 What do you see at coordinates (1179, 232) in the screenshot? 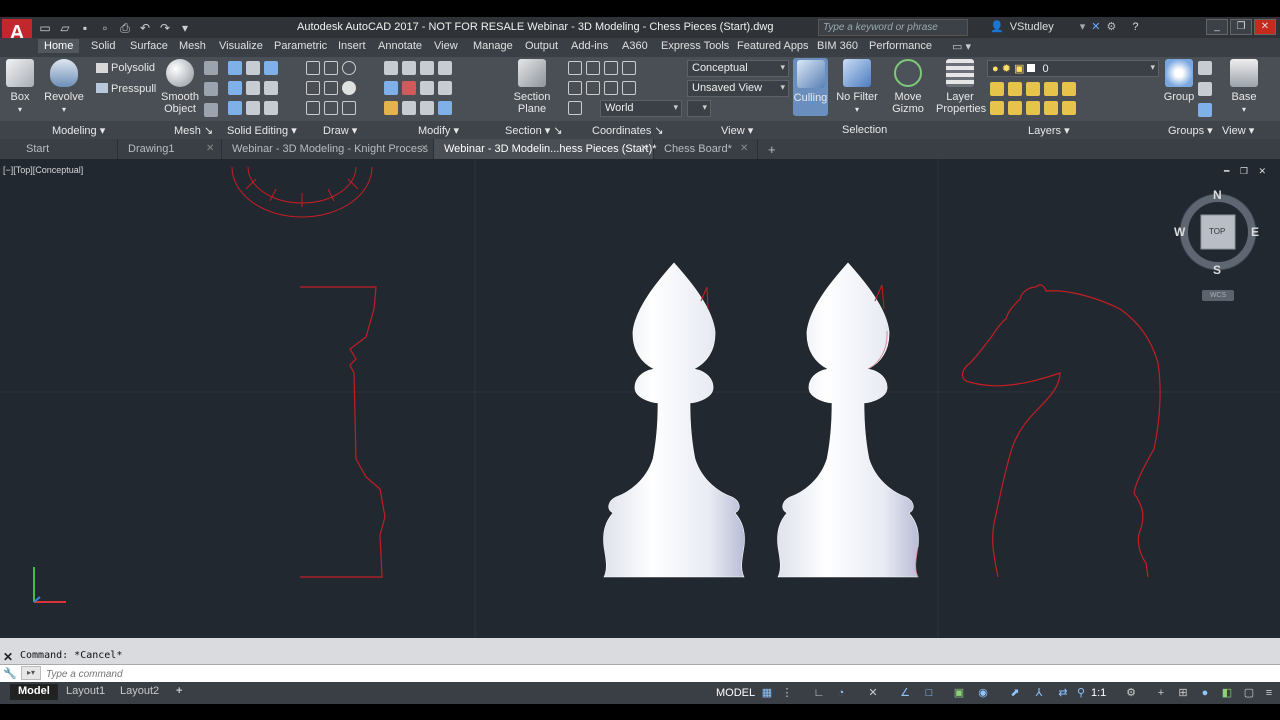
I see `viewcube-west: W` at bounding box center [1179, 232].